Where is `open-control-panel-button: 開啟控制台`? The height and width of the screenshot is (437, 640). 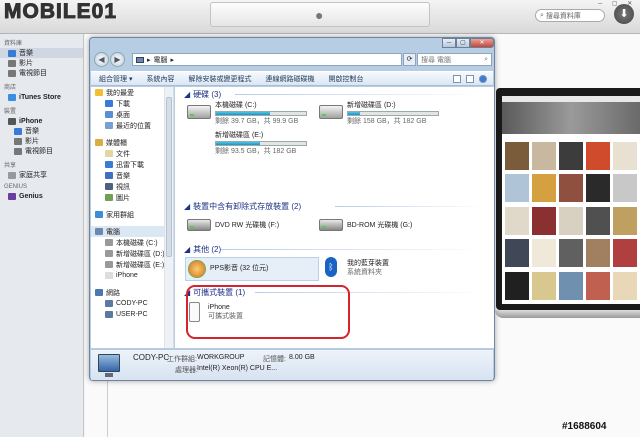
open-control-panel-button: 開啟控制台 is located at coordinates (345, 79).